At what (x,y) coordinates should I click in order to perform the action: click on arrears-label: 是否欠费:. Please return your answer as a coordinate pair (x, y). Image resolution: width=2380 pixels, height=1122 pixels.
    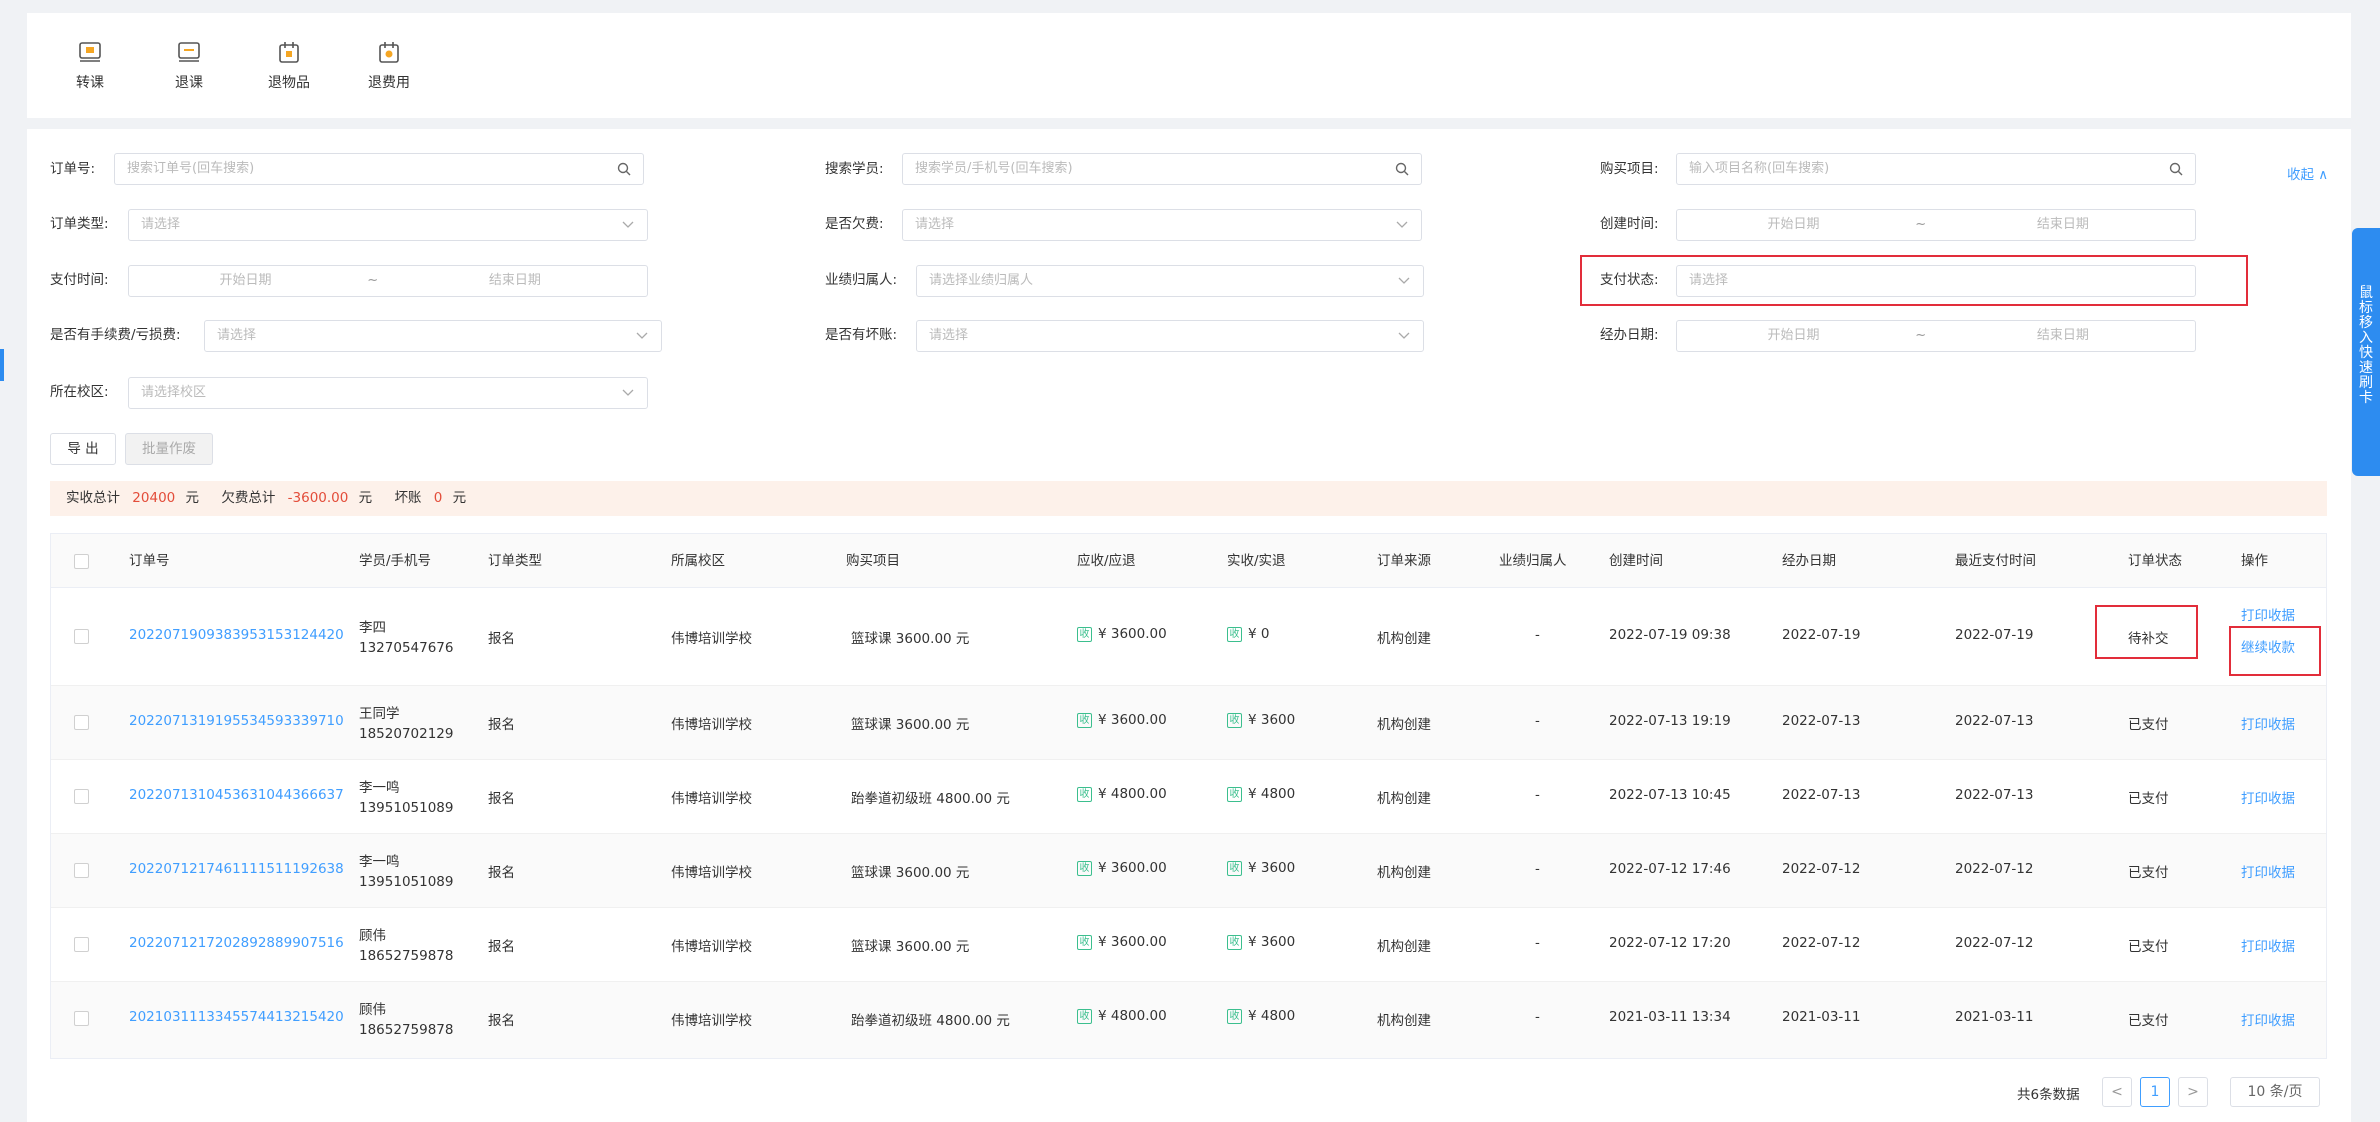
    Looking at the image, I should click on (854, 224).